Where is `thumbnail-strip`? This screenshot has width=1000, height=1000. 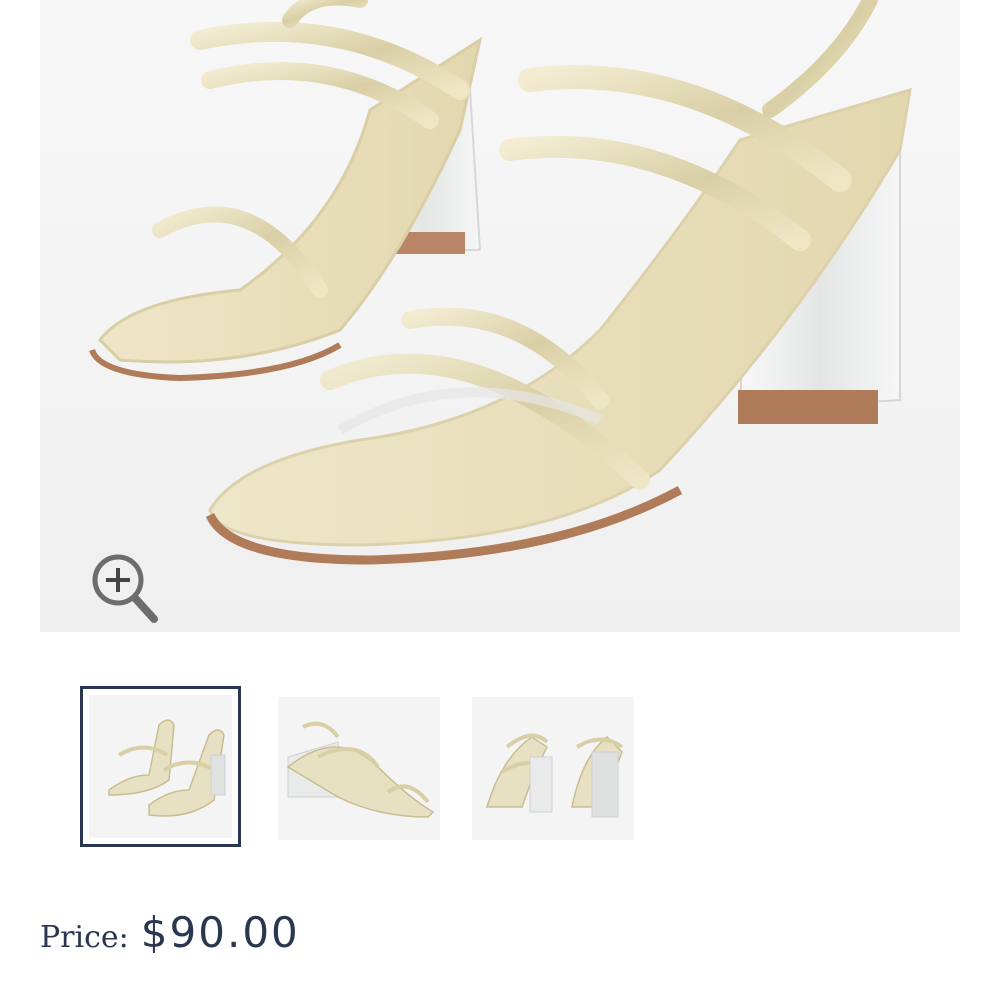
thumbnail-strip is located at coordinates (380, 771).